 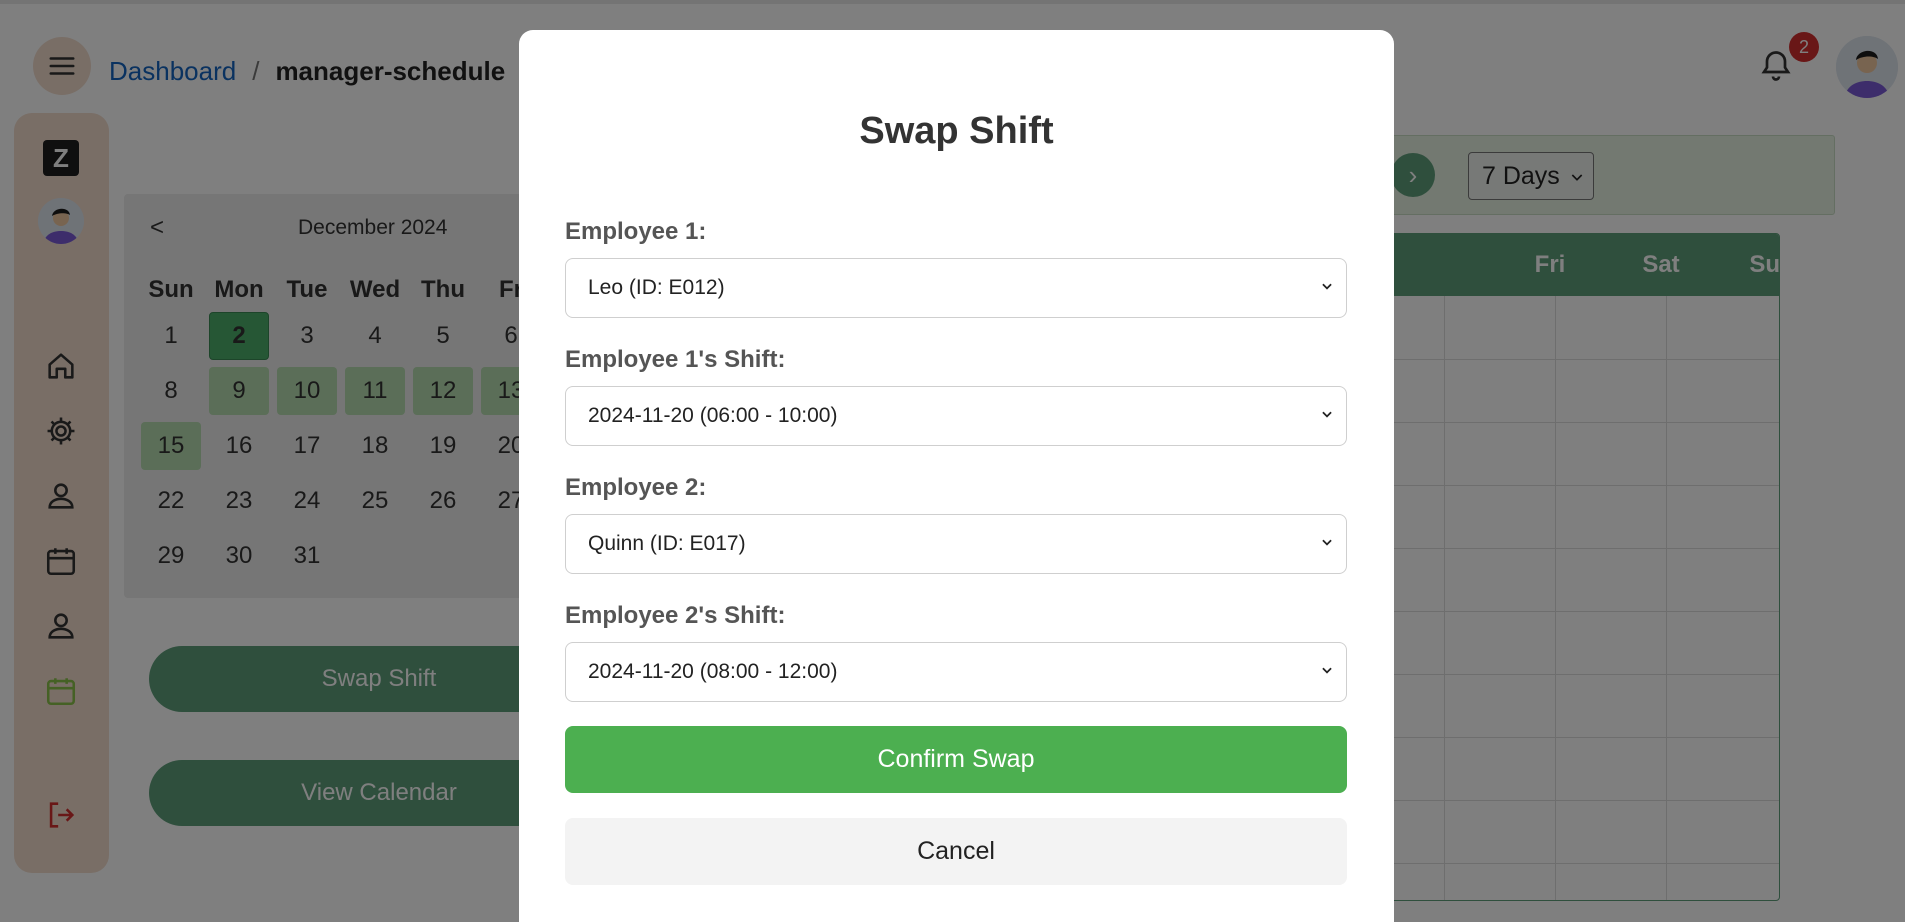 I want to click on cancel-button: Cancel, so click(x=956, y=851).